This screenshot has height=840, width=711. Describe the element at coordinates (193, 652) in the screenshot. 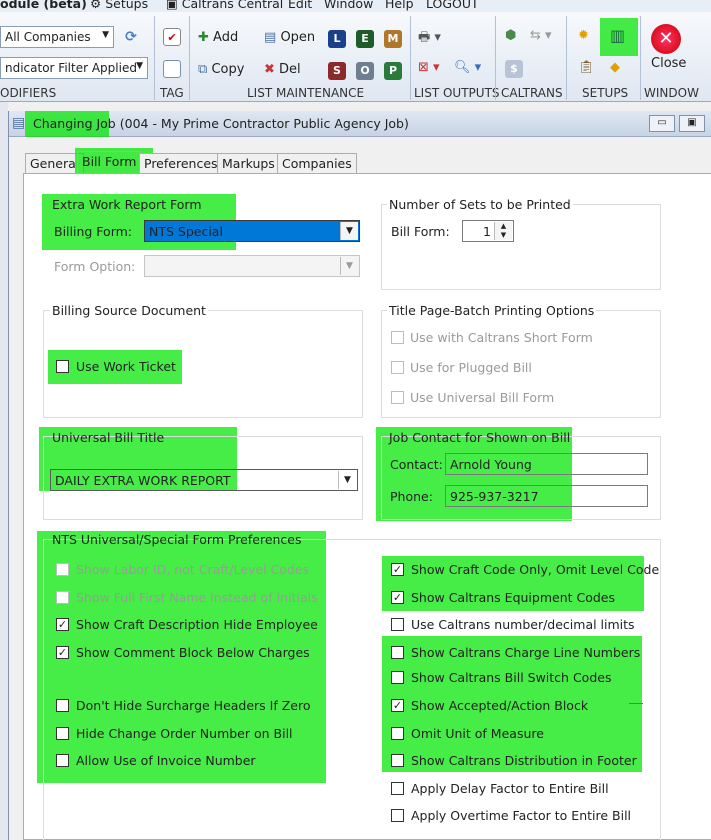

I see `nts-left-label-4: Show Comment Block Below Charges` at that location.